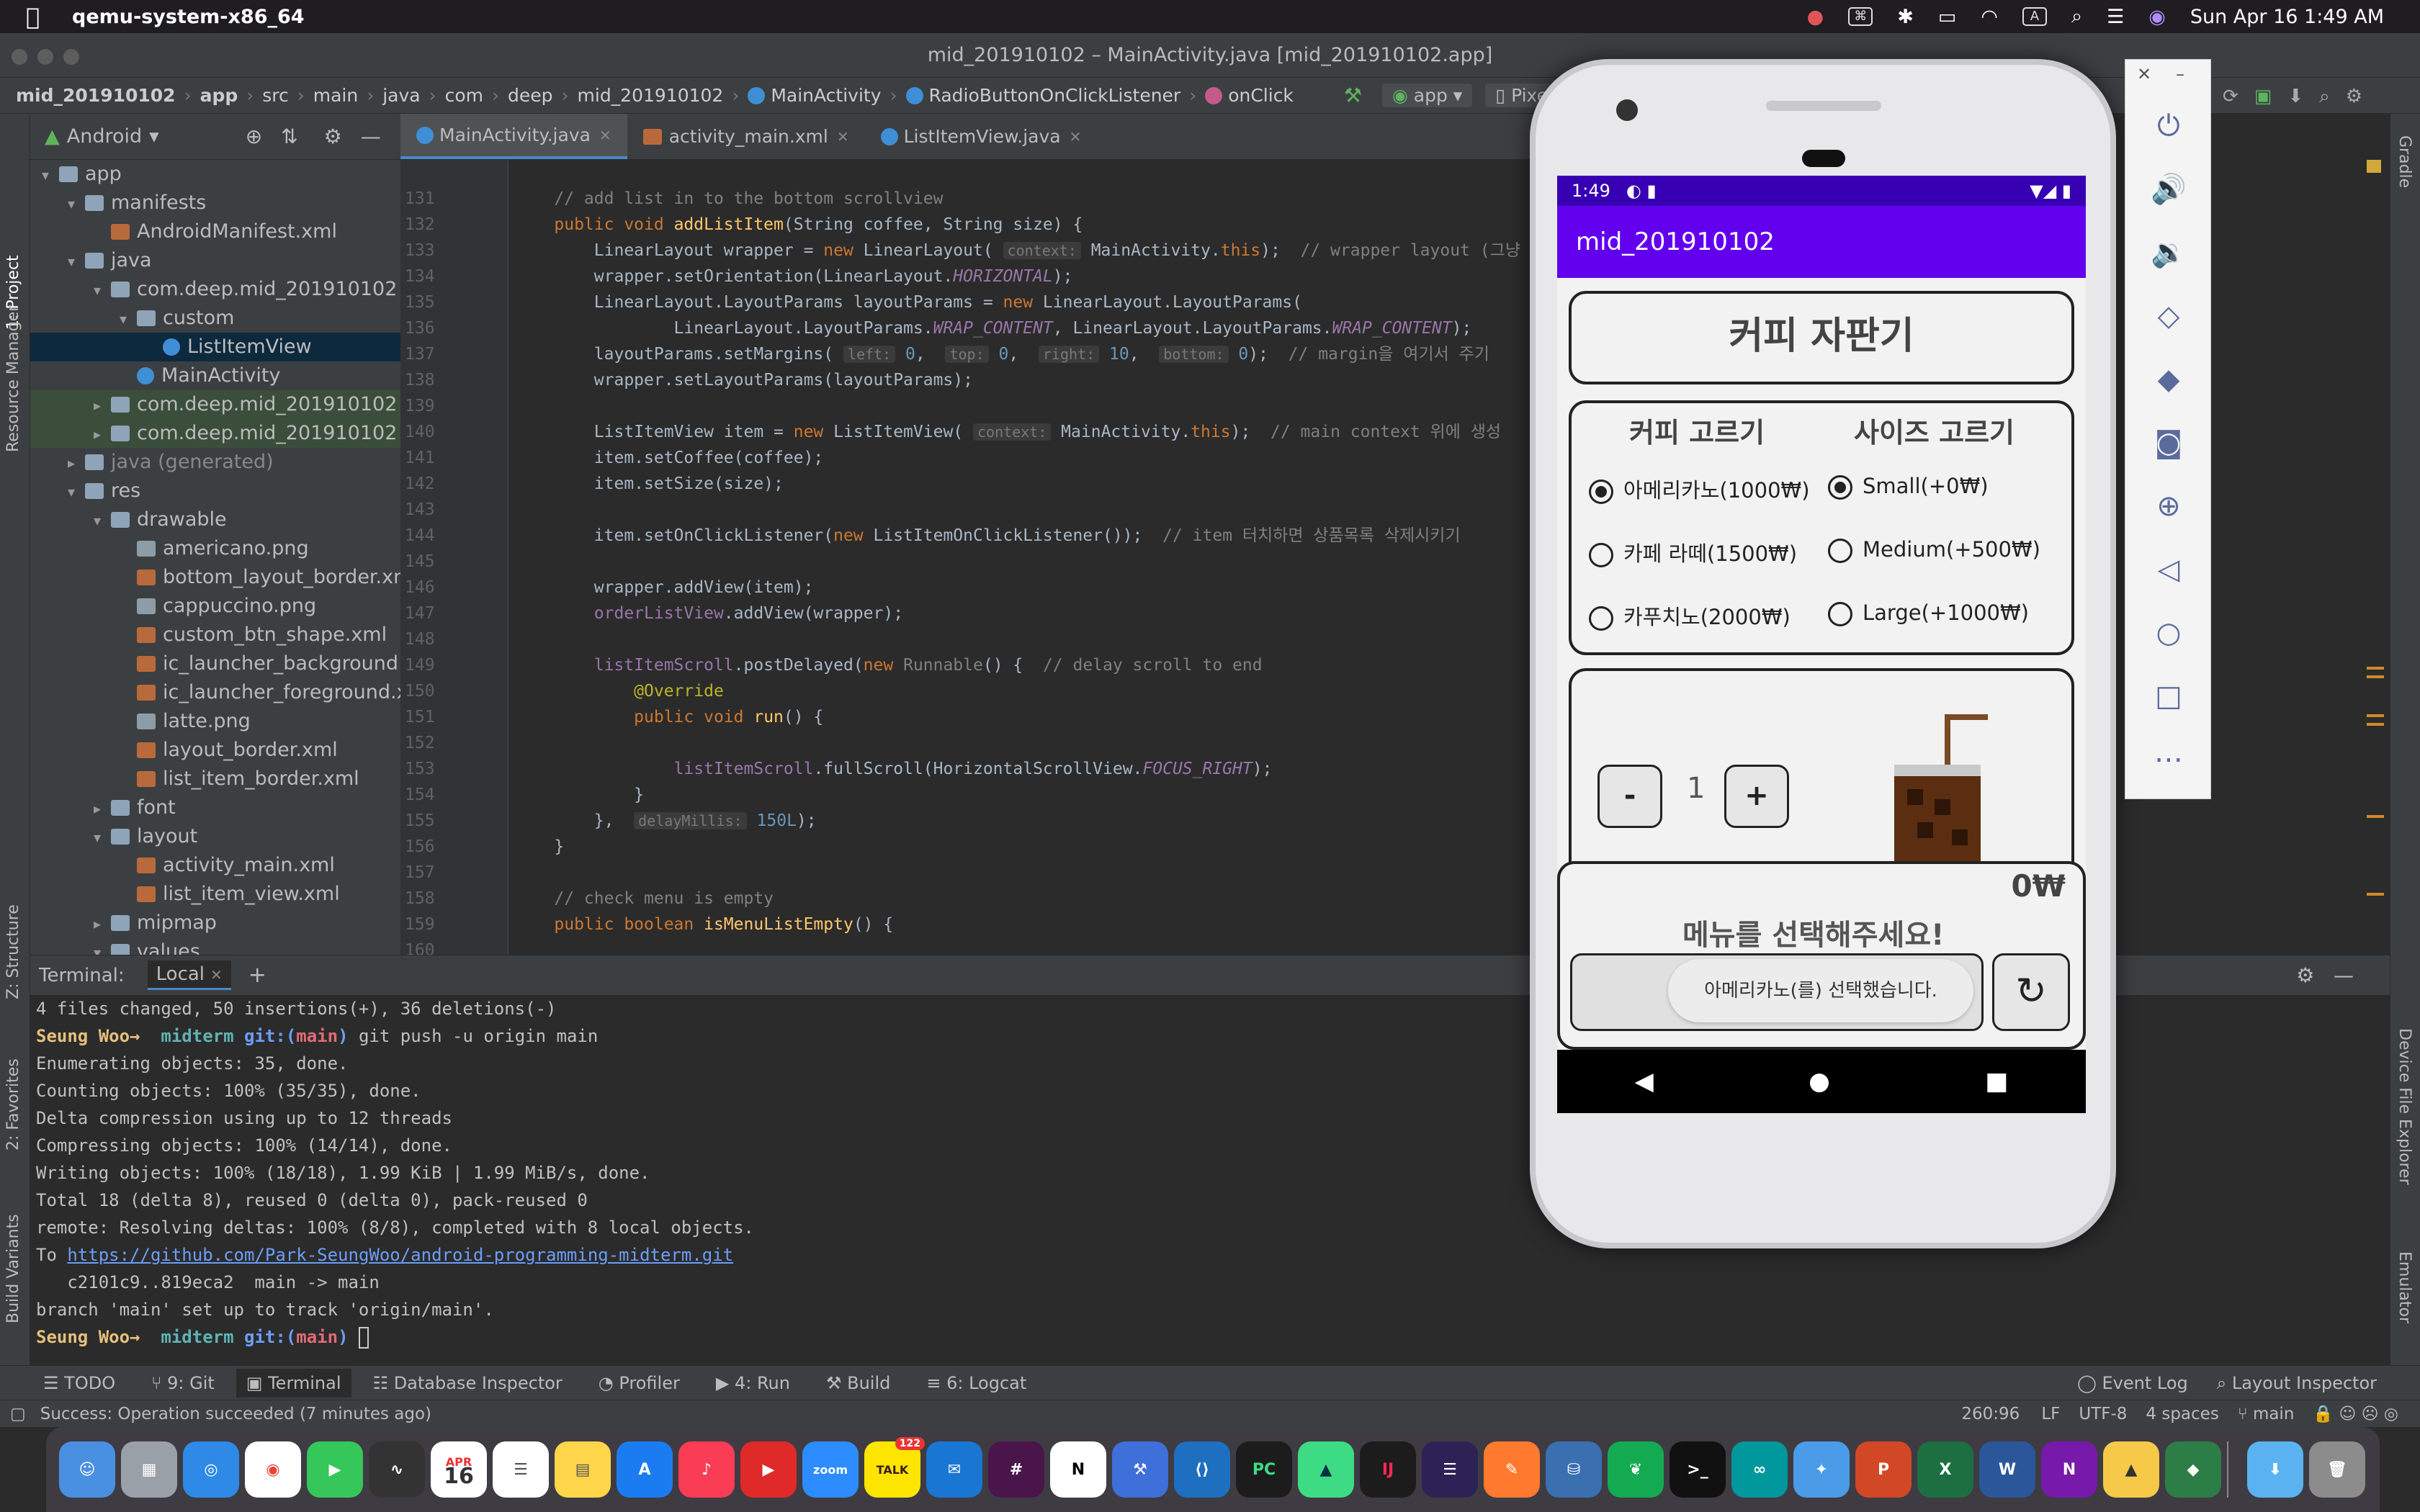  Describe the element at coordinates (13, 1268) in the screenshot. I see `build-variants-tab: Build Variants` at that location.